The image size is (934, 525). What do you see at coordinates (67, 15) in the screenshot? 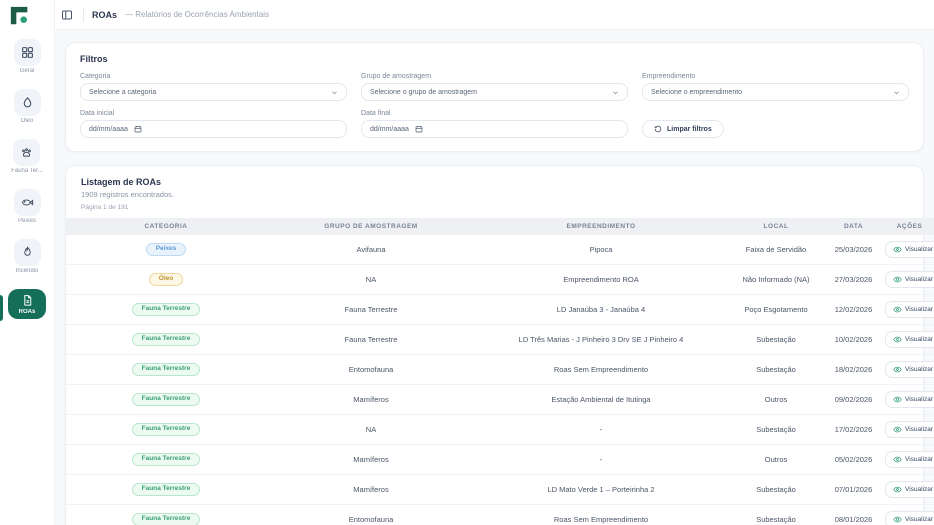
I see `sidebar-toggle-icon` at bounding box center [67, 15].